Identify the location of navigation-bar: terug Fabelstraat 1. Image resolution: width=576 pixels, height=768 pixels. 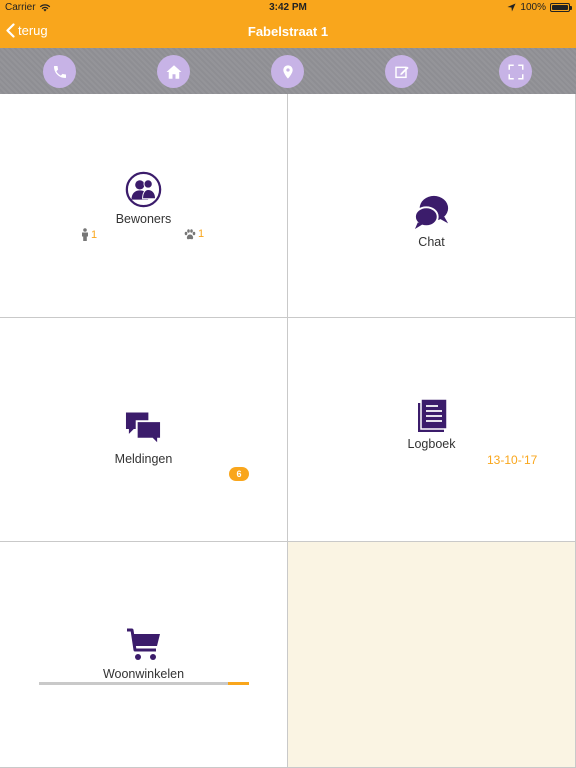
(288, 32).